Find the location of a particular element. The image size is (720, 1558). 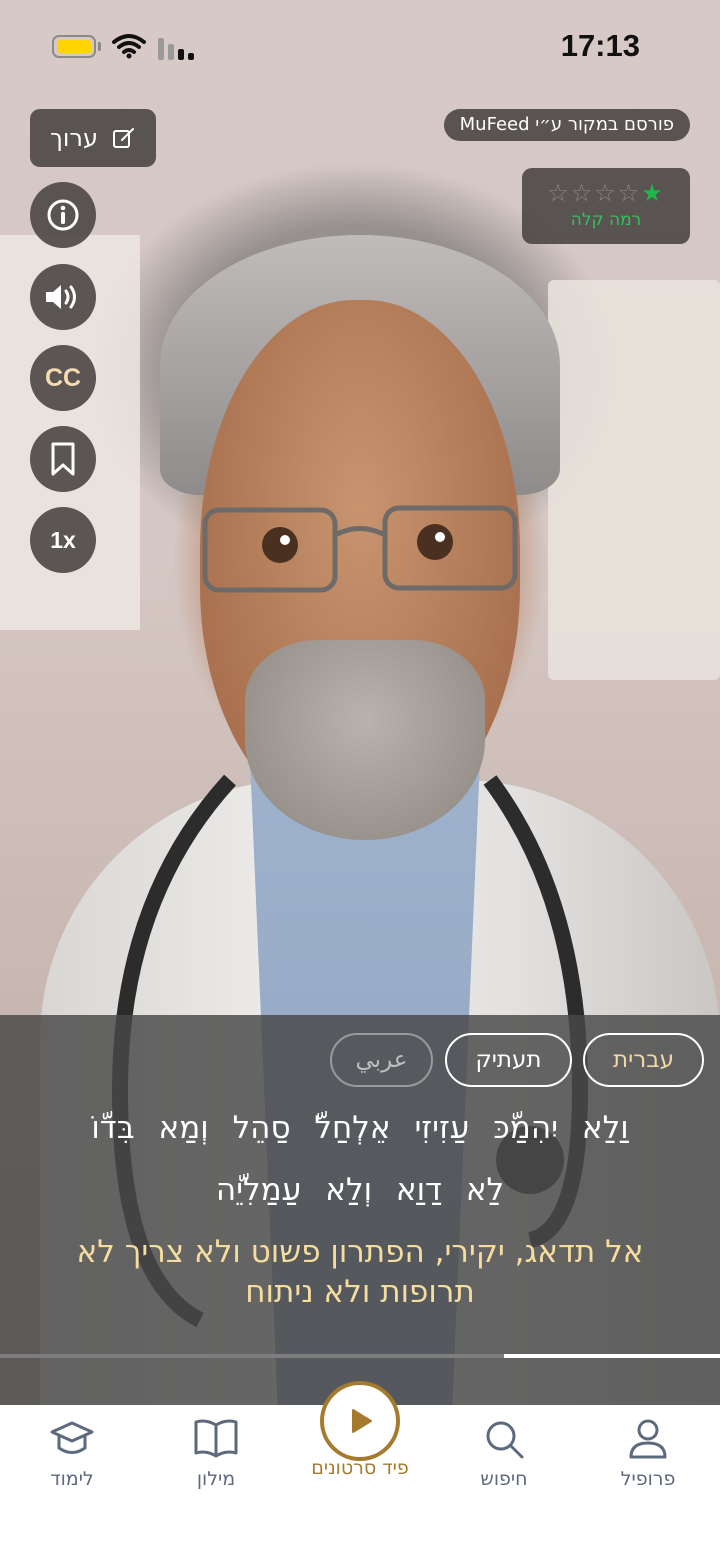

transliteration-line-2: לַא דַוַא וְלַא עַמַלִיֵّה is located at coordinates (360, 1190).